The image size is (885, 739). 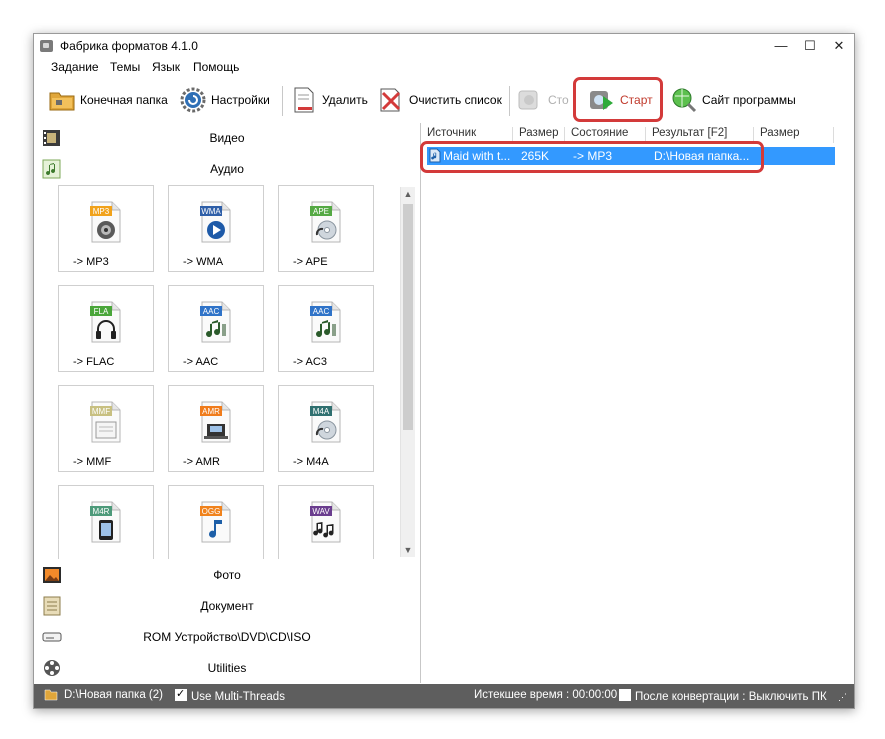 What do you see at coordinates (125, 67) in the screenshot?
I see `menu-themes: Темы` at bounding box center [125, 67].